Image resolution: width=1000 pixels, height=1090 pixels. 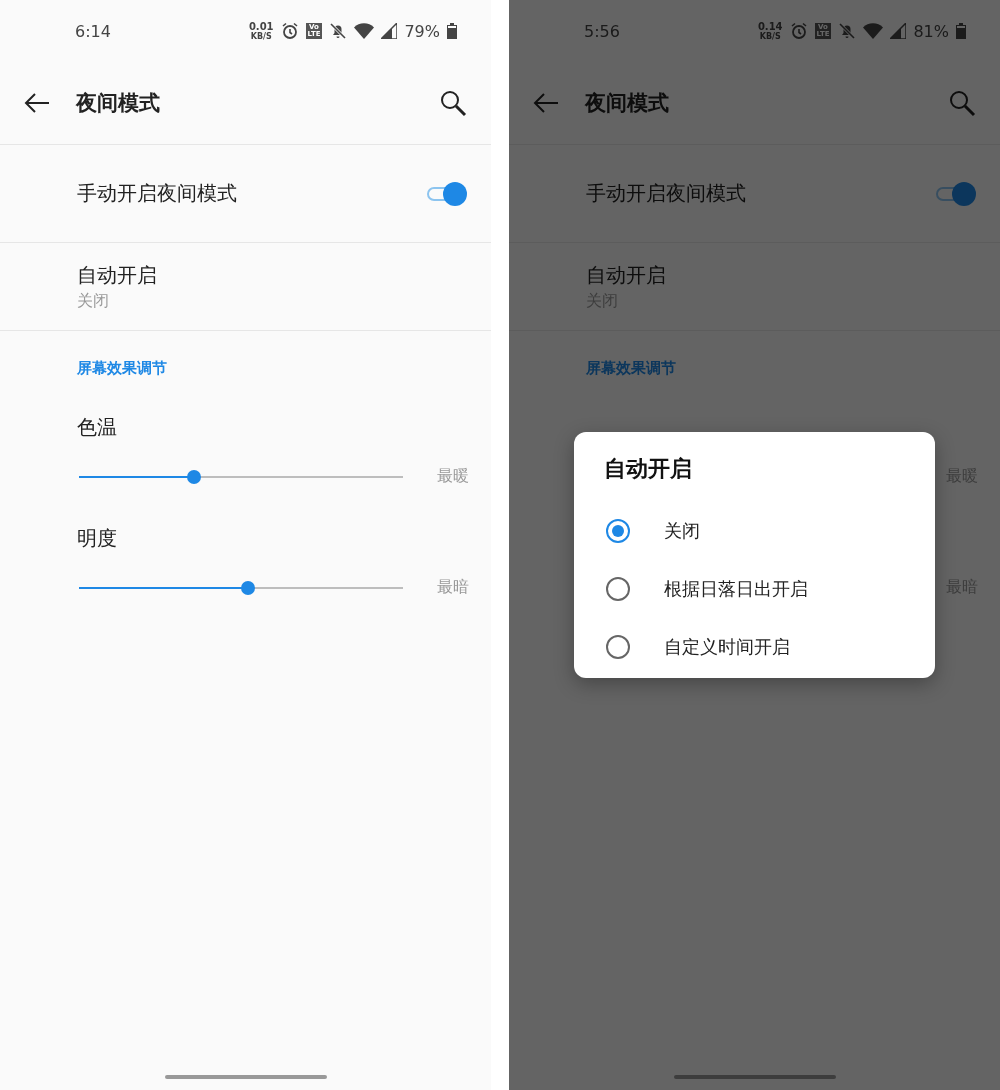 I want to click on option-label: 根据日落日出开启, so click(x=736, y=589).